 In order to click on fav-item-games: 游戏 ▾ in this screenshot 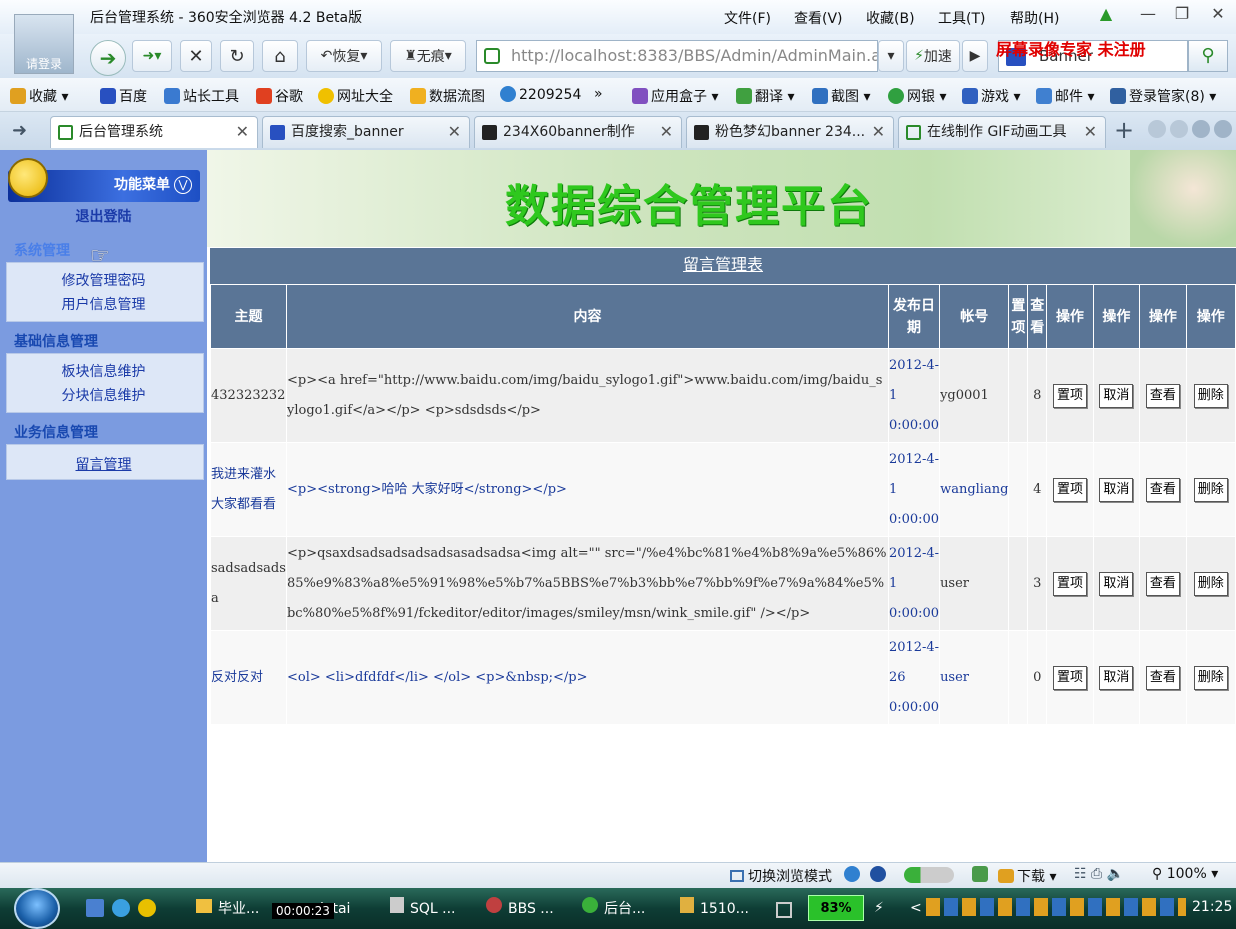, I will do `click(991, 96)`.